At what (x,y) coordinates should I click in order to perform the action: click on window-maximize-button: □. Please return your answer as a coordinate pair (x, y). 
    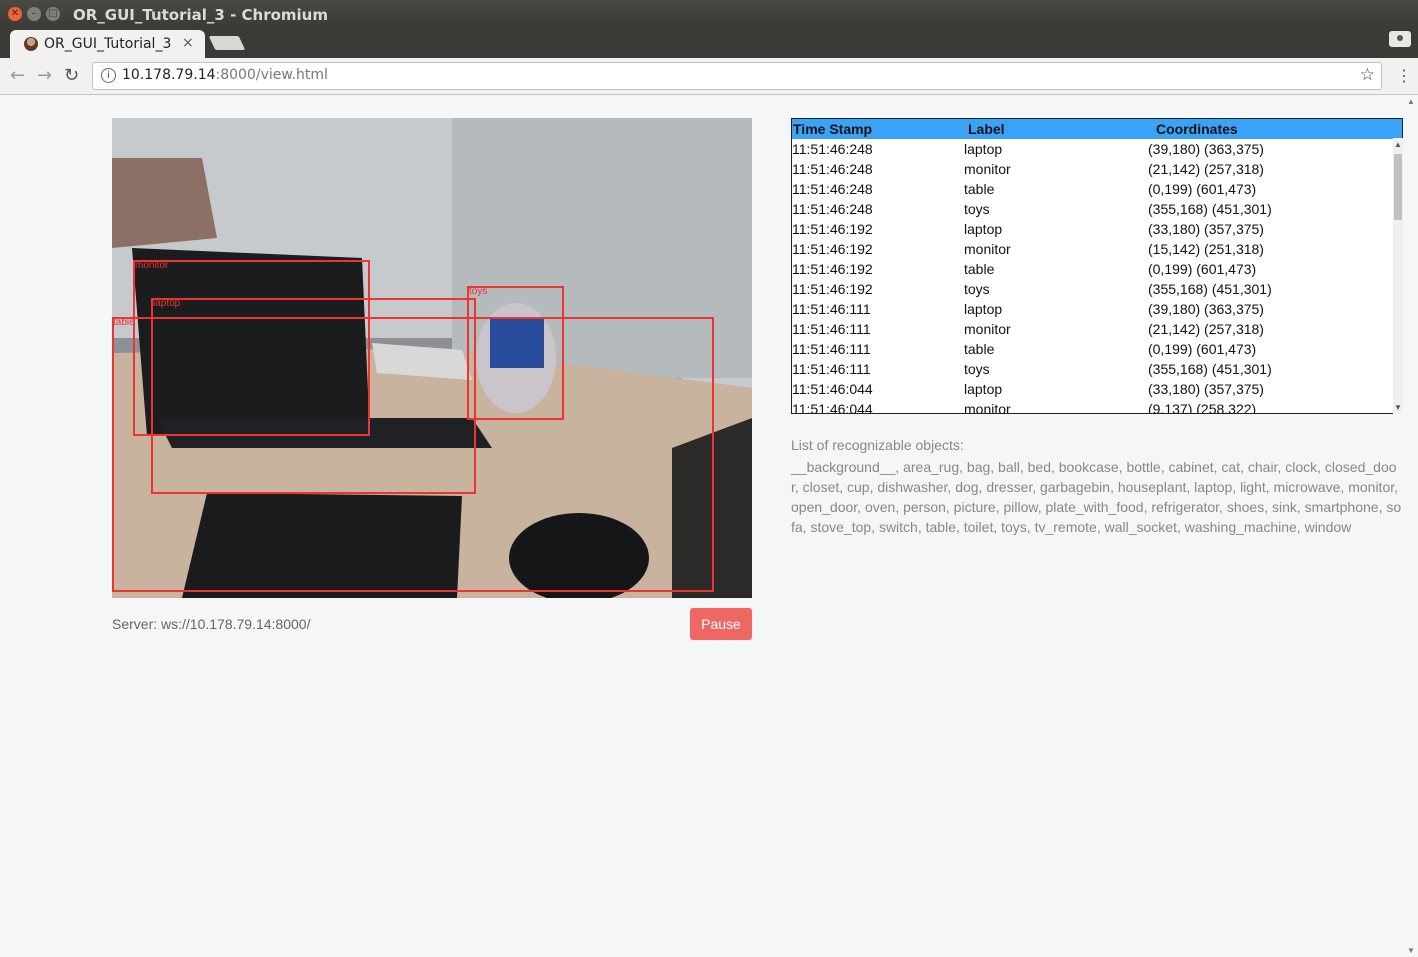
    Looking at the image, I should click on (53, 14).